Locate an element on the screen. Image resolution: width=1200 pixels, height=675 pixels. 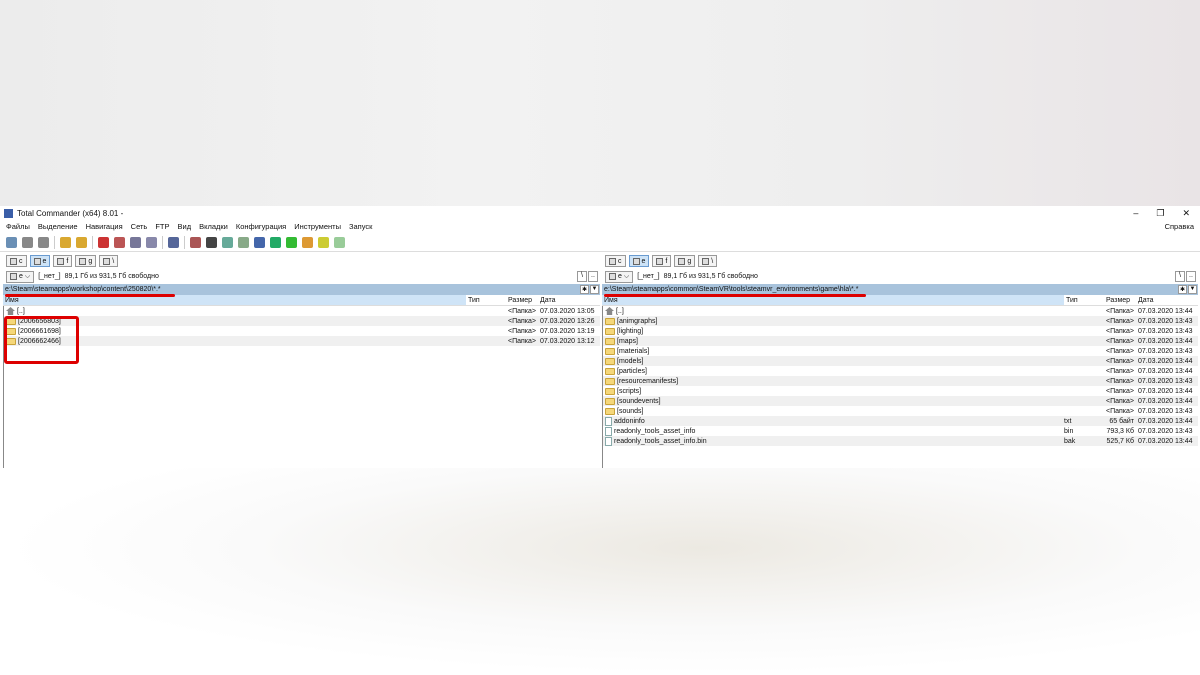
maximize-button: ❐ is located at coordinates (1160, 213).